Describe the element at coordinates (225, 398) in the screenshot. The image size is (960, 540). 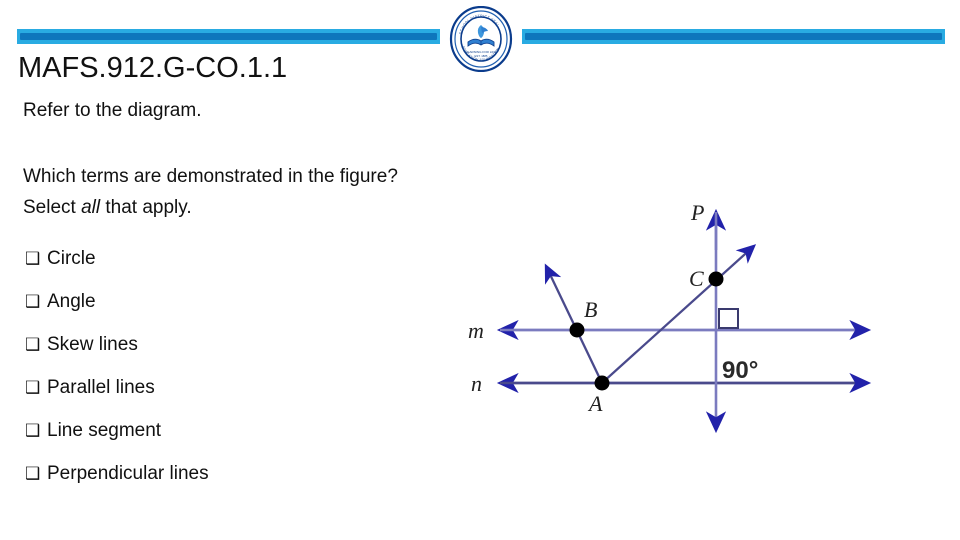
I see `choice-parallel-lines: ❑ Parallel lines` at that location.